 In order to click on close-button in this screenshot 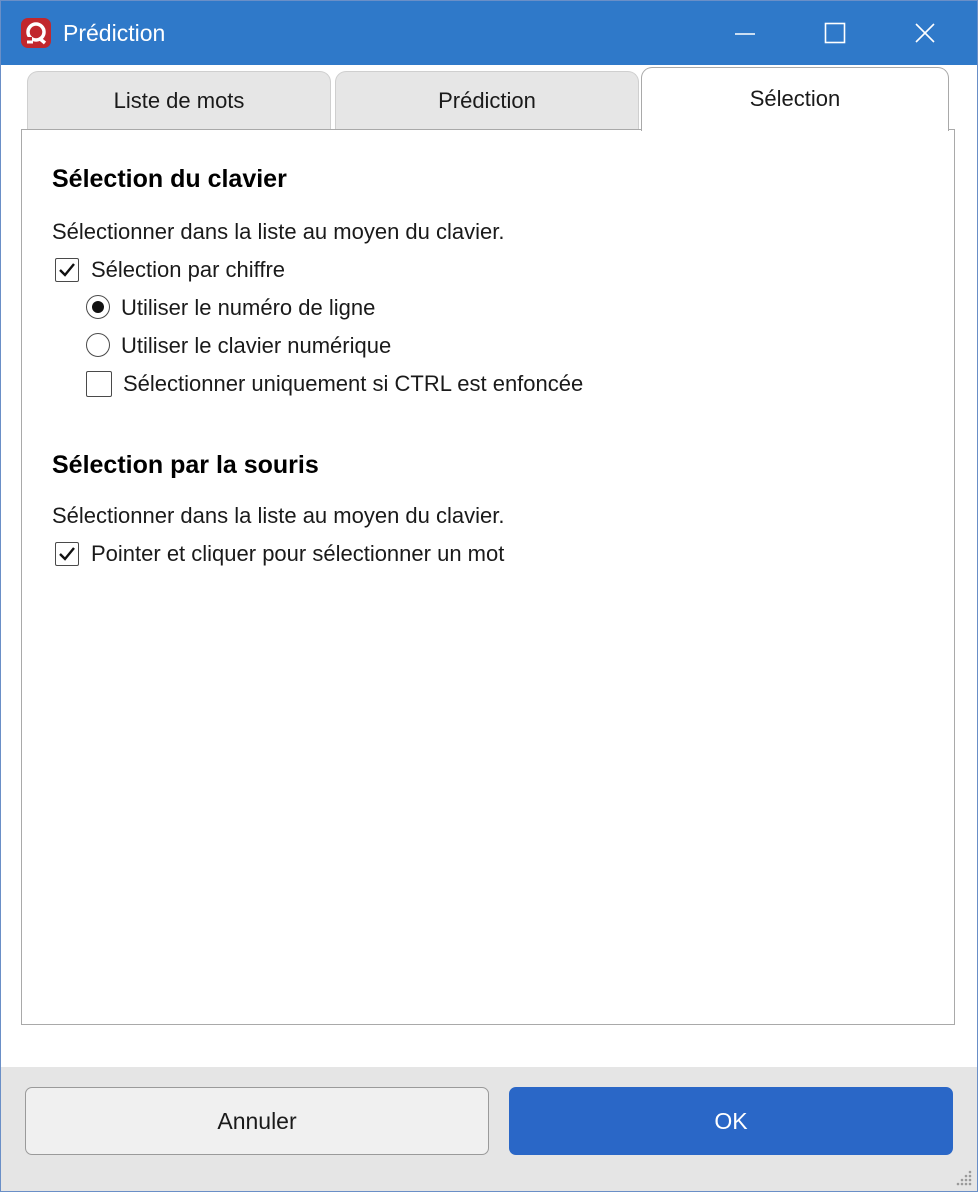, I will do `click(925, 33)`.